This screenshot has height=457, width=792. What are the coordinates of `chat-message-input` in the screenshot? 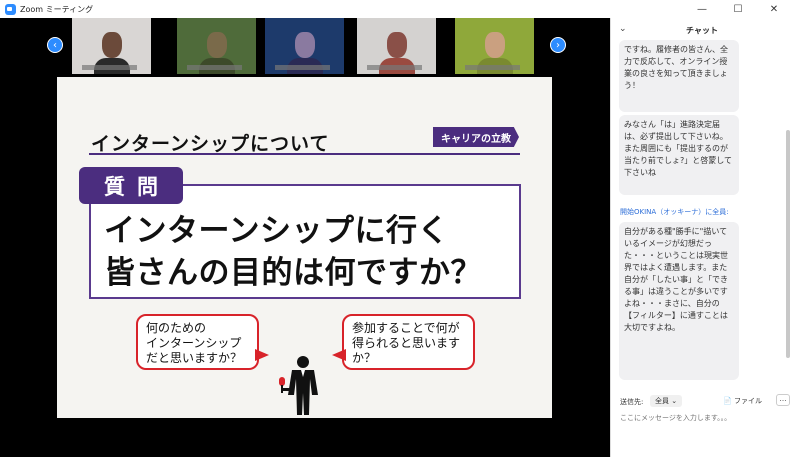 It's located at (703, 418).